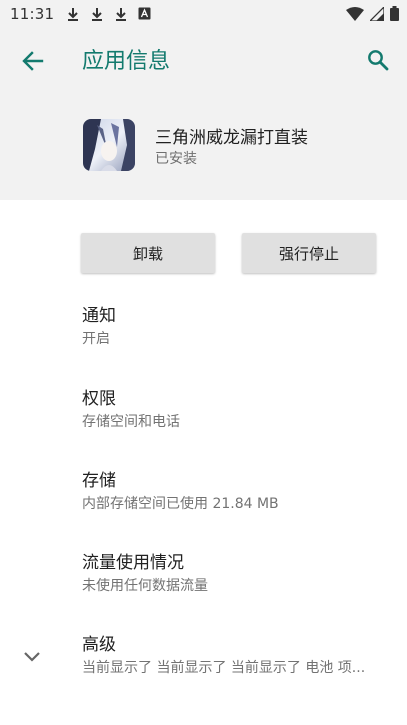 The height and width of the screenshot is (725, 407). What do you see at coordinates (203, 60) in the screenshot?
I see `app-bar: 应用信息` at bounding box center [203, 60].